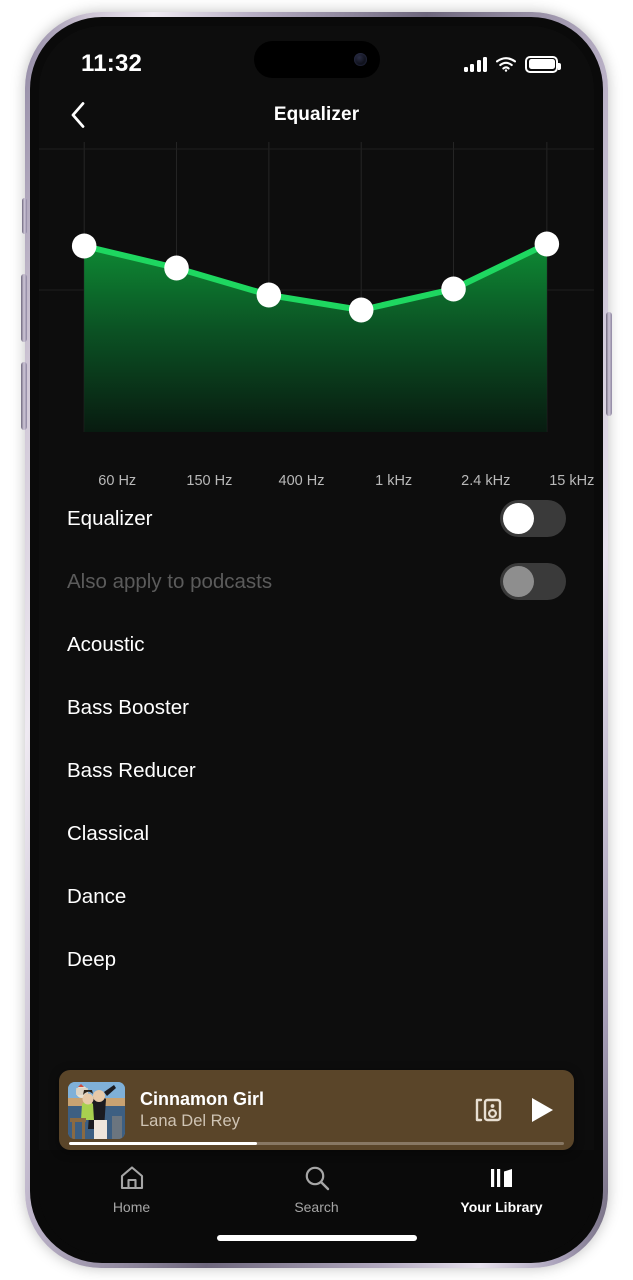 The image size is (633, 1280). I want to click on preset-label: Dance, so click(97, 896).